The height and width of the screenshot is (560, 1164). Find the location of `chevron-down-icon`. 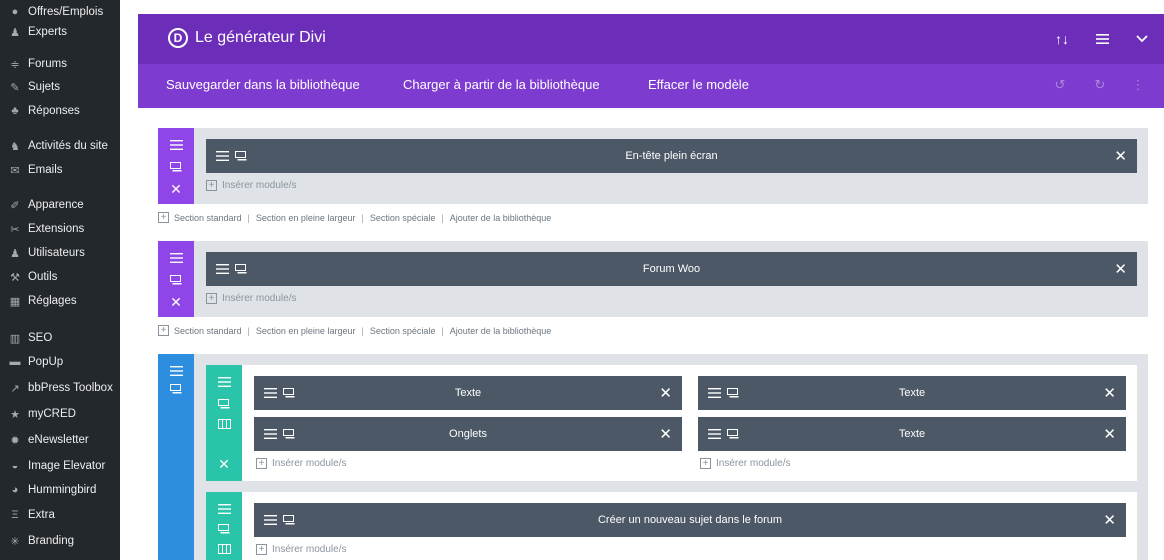

chevron-down-icon is located at coordinates (1142, 39).